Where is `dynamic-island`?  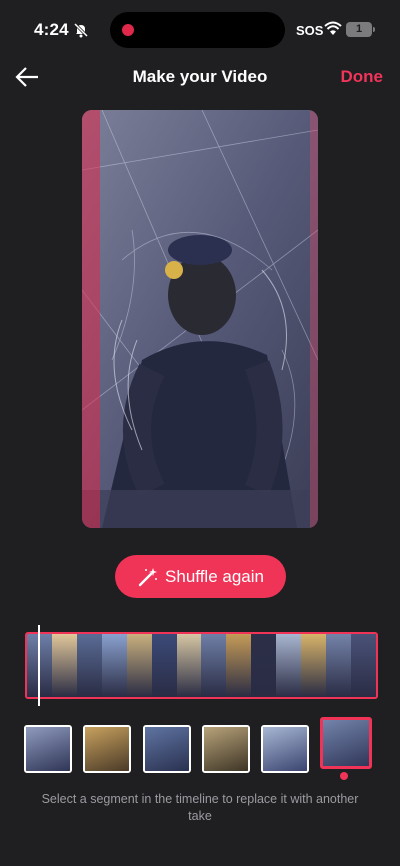
dynamic-island is located at coordinates (197, 30).